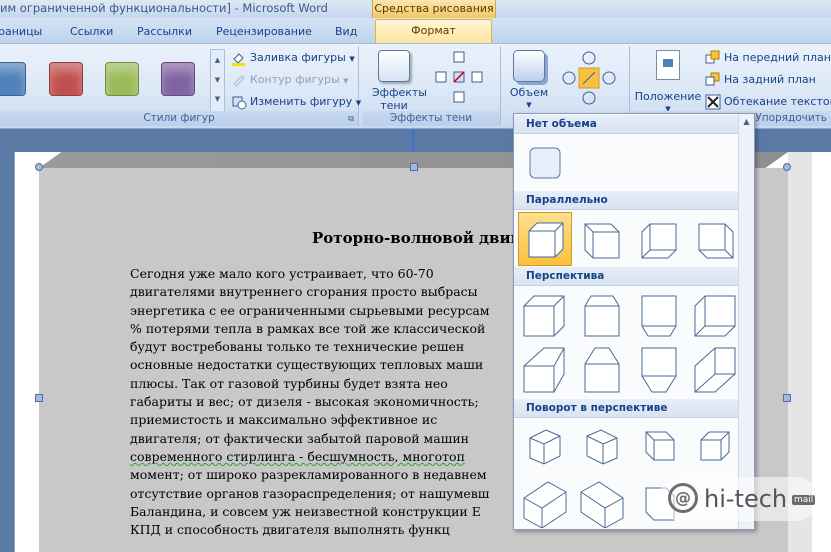 This screenshot has height=552, width=831. Describe the element at coordinates (239, 102) in the screenshot. I see `change-shape-icon` at that location.